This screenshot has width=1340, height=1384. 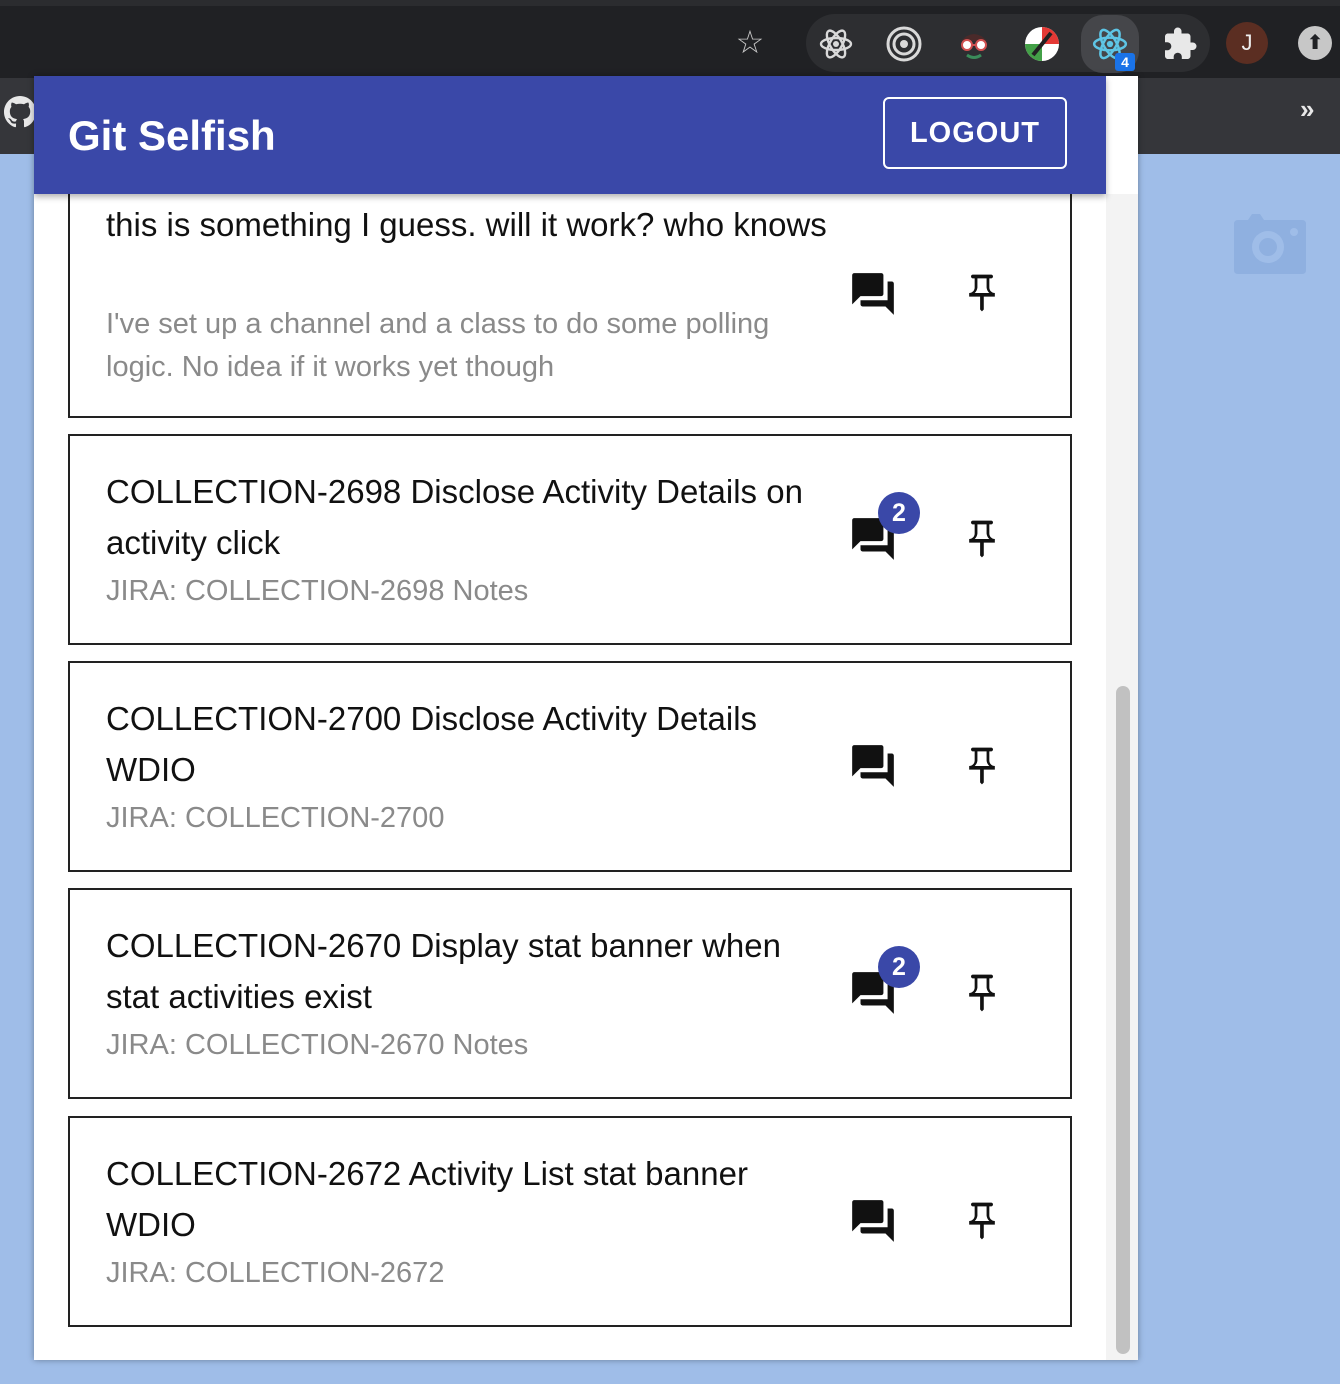 What do you see at coordinates (172, 135) in the screenshot?
I see `app-title: Git Selfish` at bounding box center [172, 135].